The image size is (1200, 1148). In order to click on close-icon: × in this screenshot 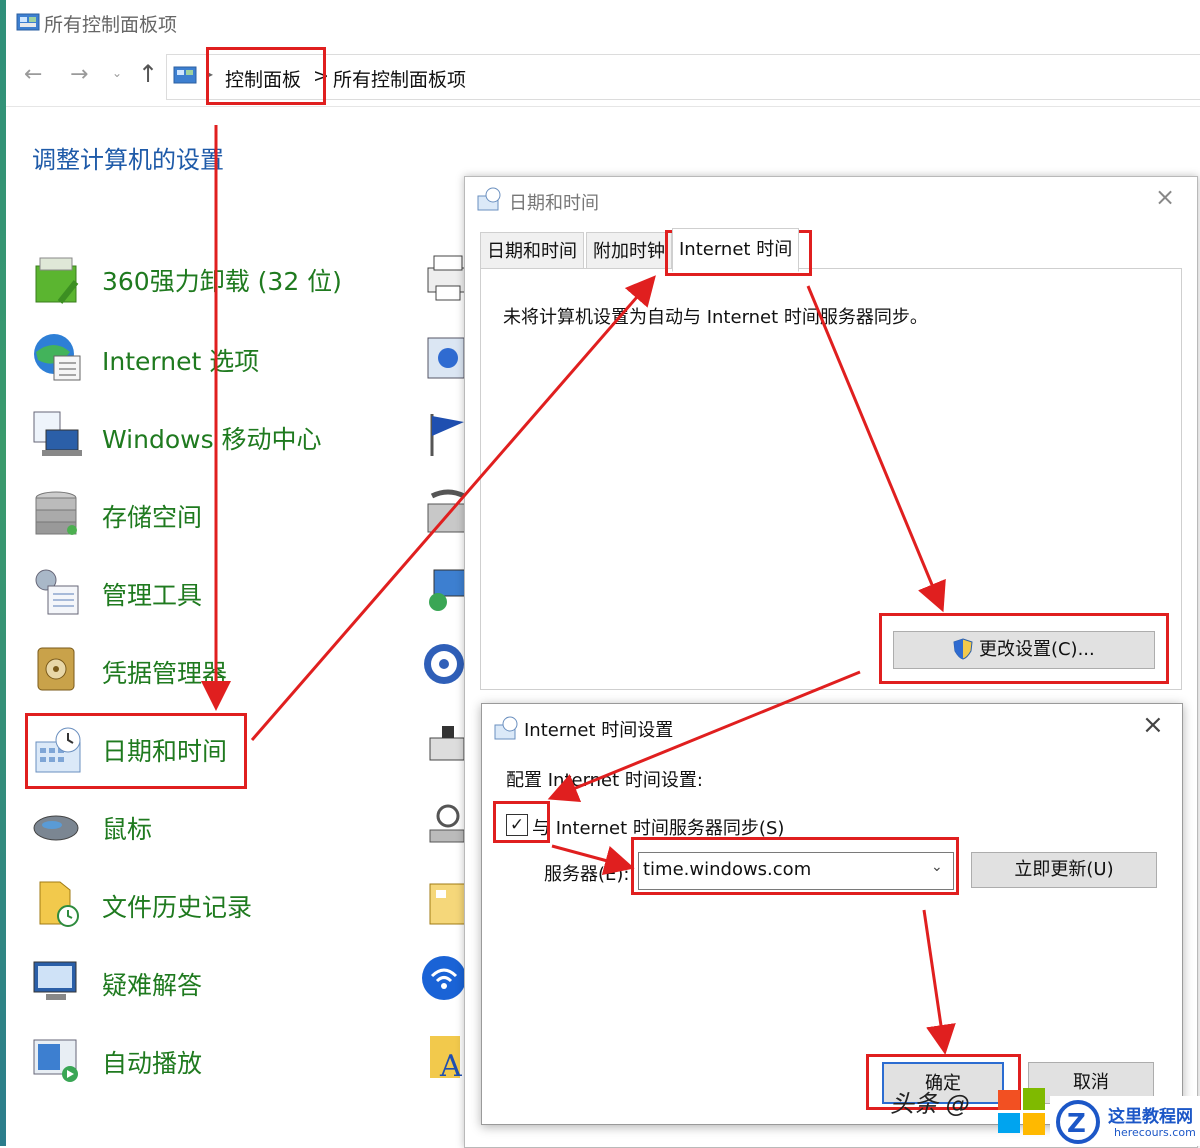, I will do `click(1165, 197)`.